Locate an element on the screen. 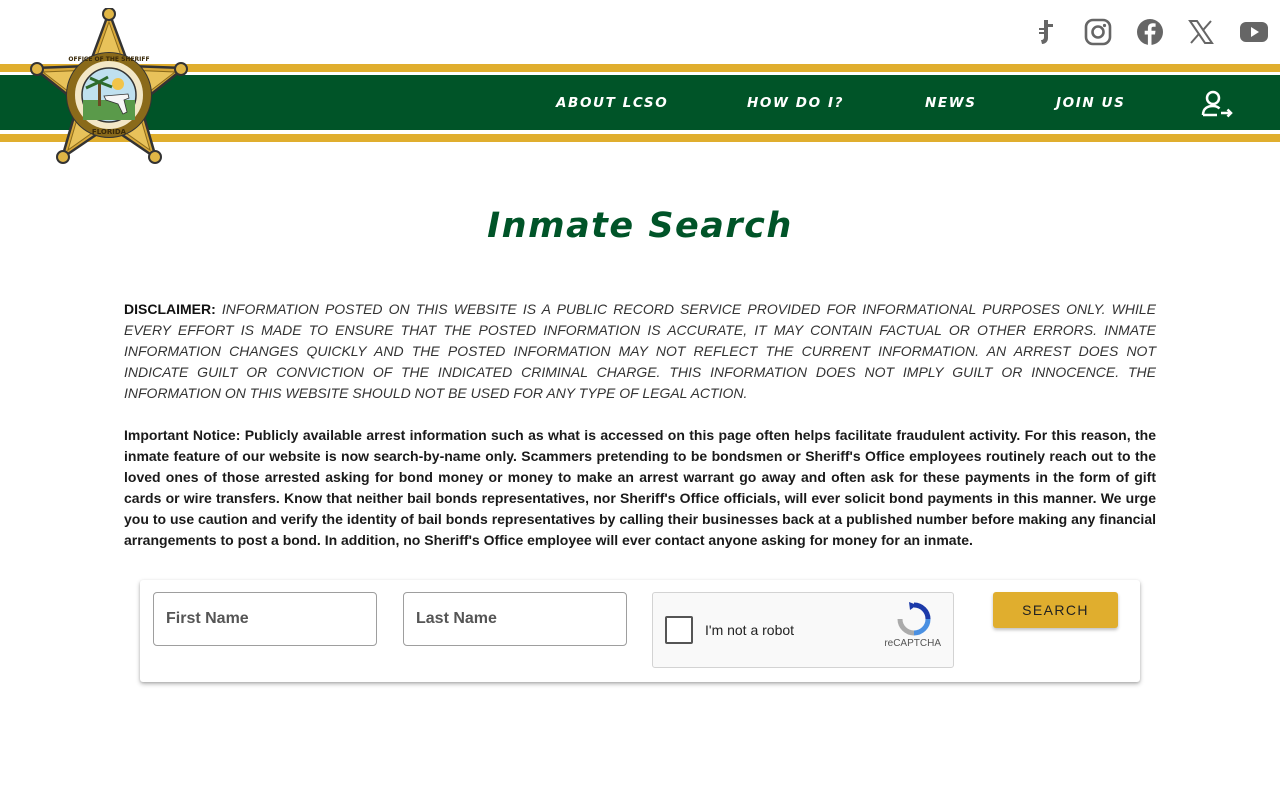  facebook-icon is located at coordinates (1150, 32).